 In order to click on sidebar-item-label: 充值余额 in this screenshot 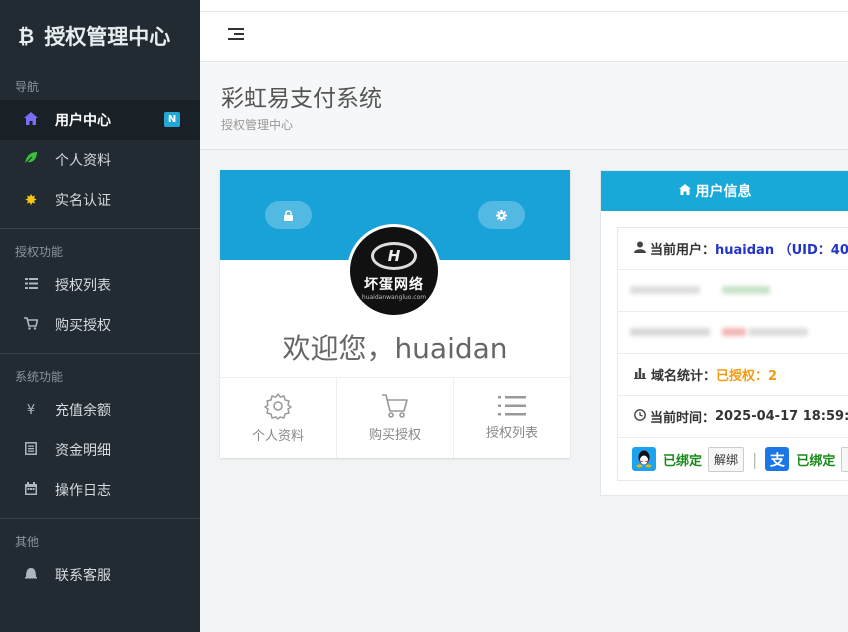, I will do `click(83, 411)`.